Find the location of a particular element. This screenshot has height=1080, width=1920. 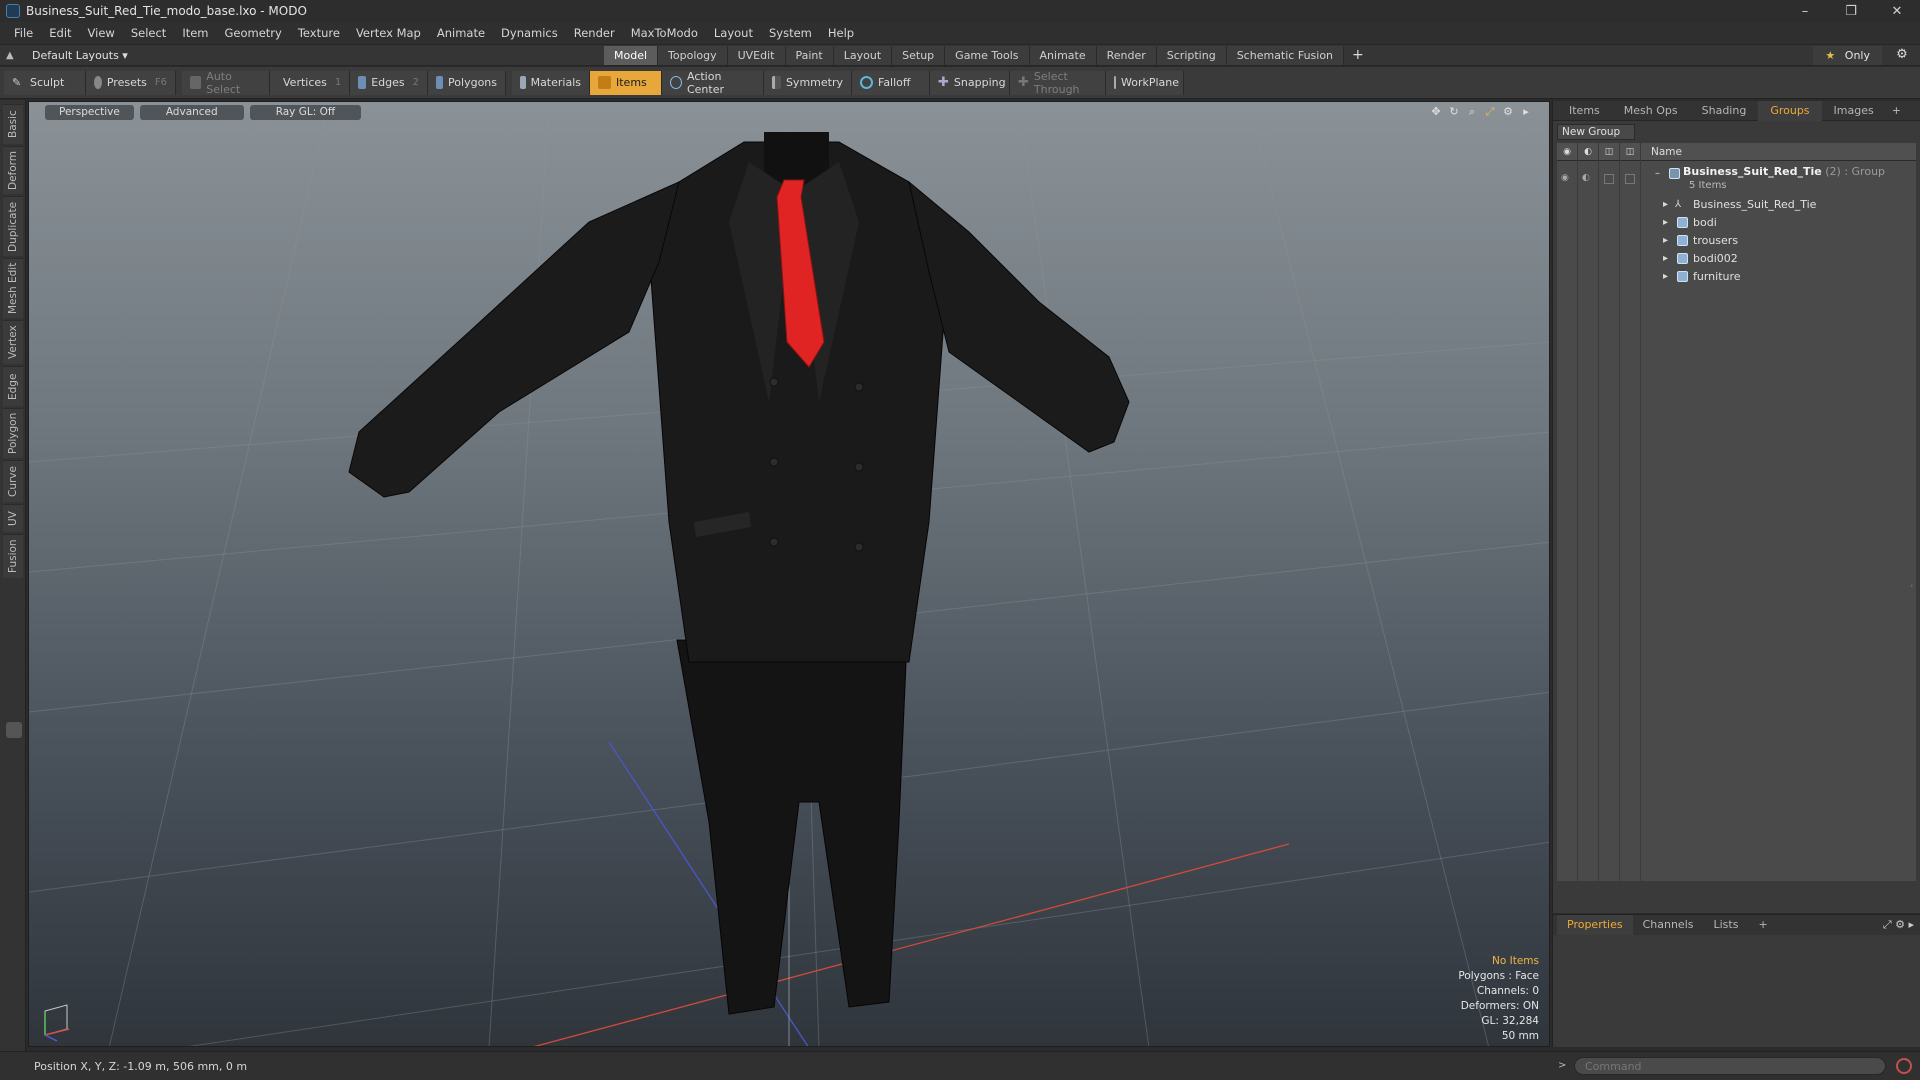

add-panel-tab-button: + is located at coordinates (1896, 111).